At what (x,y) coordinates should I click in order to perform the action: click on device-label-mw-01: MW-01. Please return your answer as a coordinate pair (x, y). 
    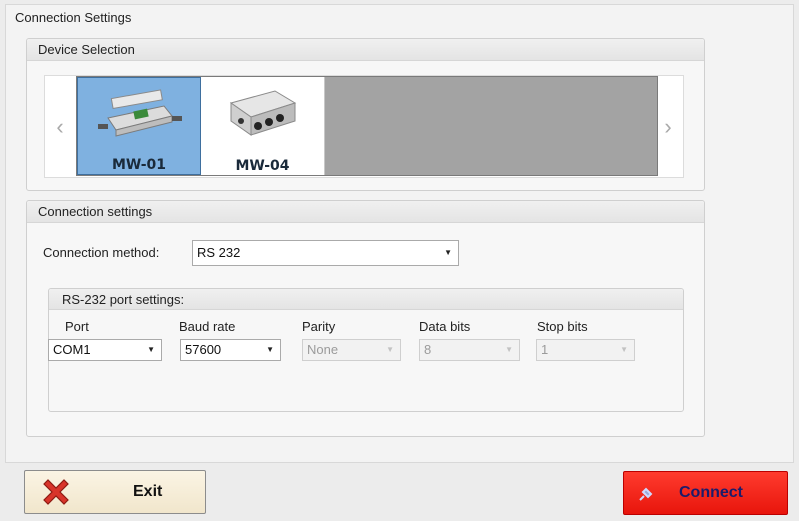
    Looking at the image, I should click on (139, 165).